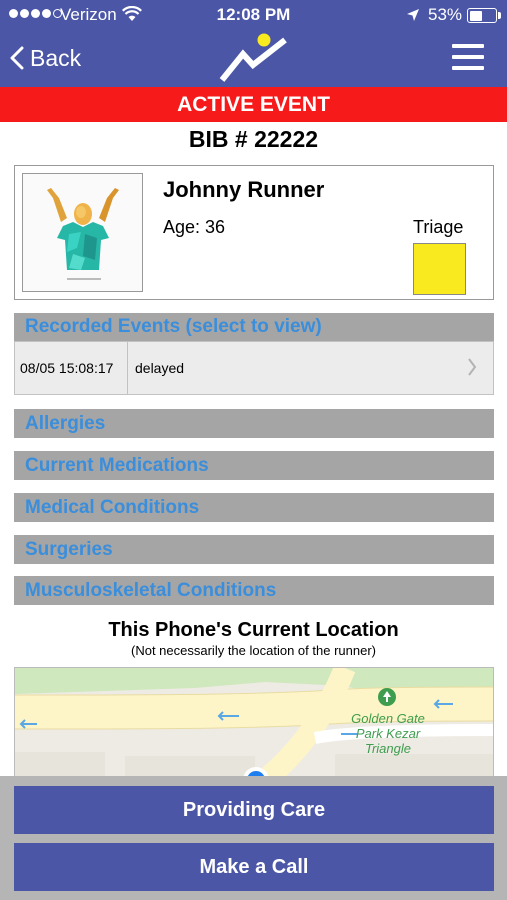  What do you see at coordinates (482, 15) in the screenshot?
I see `battery-icon` at bounding box center [482, 15].